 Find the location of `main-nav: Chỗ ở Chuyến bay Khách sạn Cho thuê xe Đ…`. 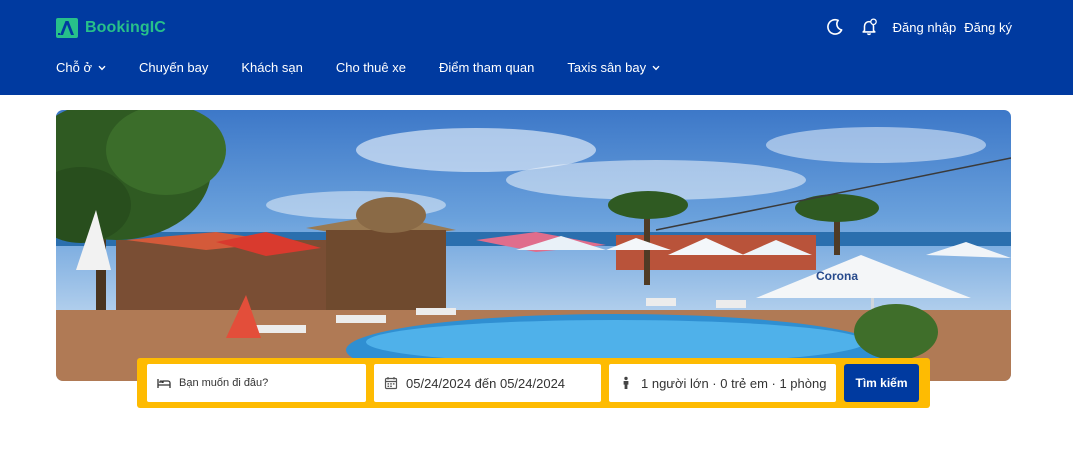

main-nav: Chỗ ở Chuyến bay Khách sạn Cho thuê xe Đ… is located at coordinates (358, 67).